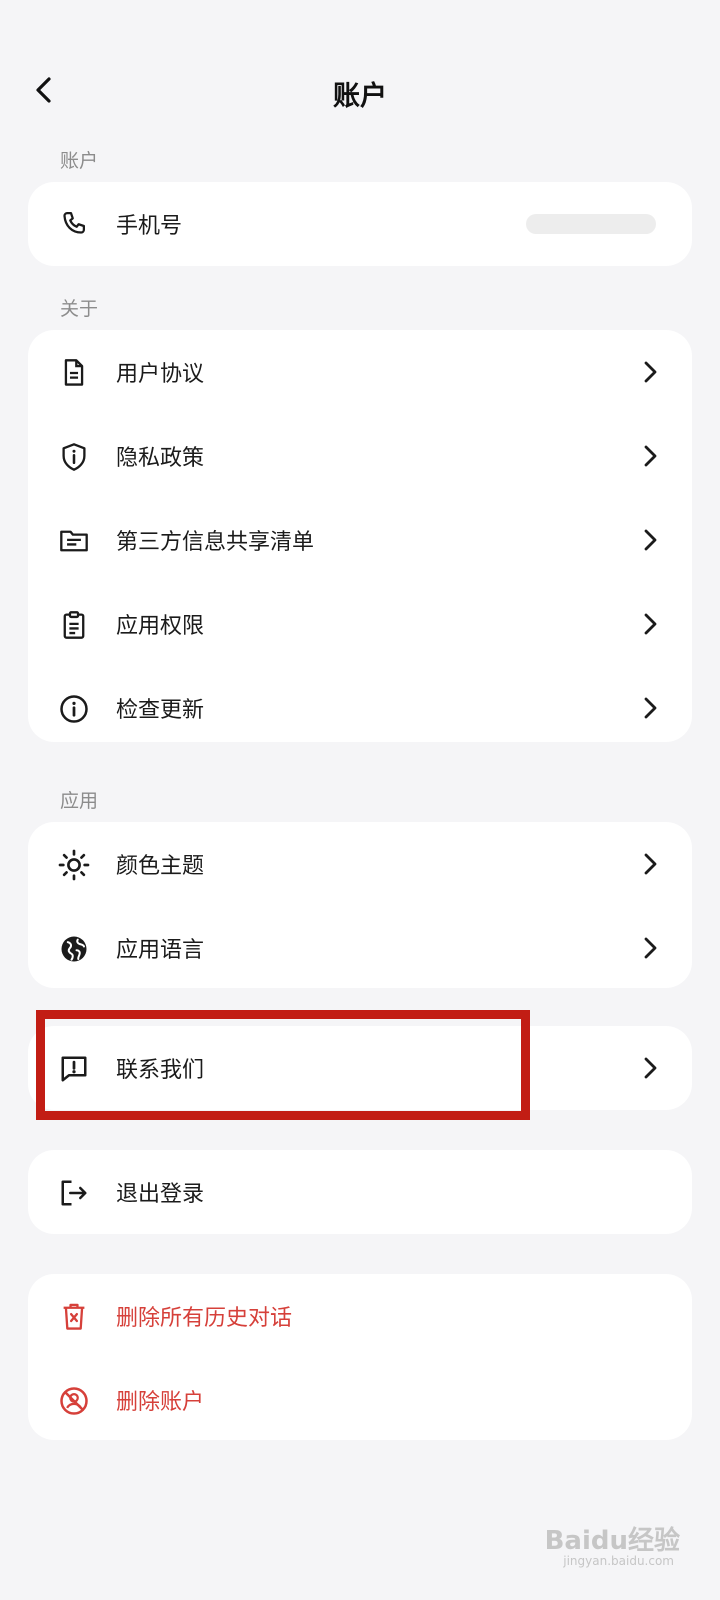  What do you see at coordinates (215, 542) in the screenshot?
I see `third-party-sharing-label: 第三方信息共享清单` at bounding box center [215, 542].